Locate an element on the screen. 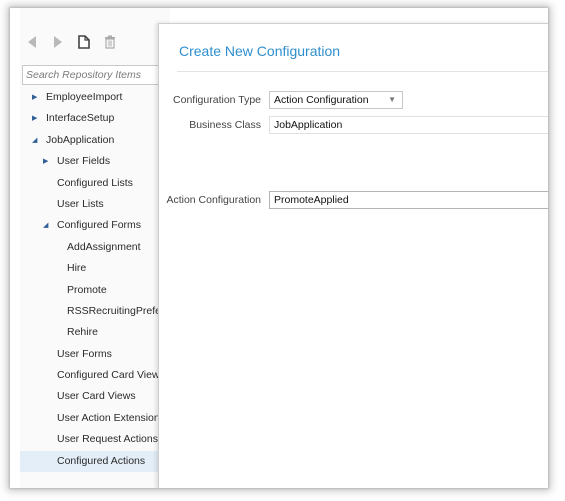  tree-item-label: Configured Actions is located at coordinates (101, 460).